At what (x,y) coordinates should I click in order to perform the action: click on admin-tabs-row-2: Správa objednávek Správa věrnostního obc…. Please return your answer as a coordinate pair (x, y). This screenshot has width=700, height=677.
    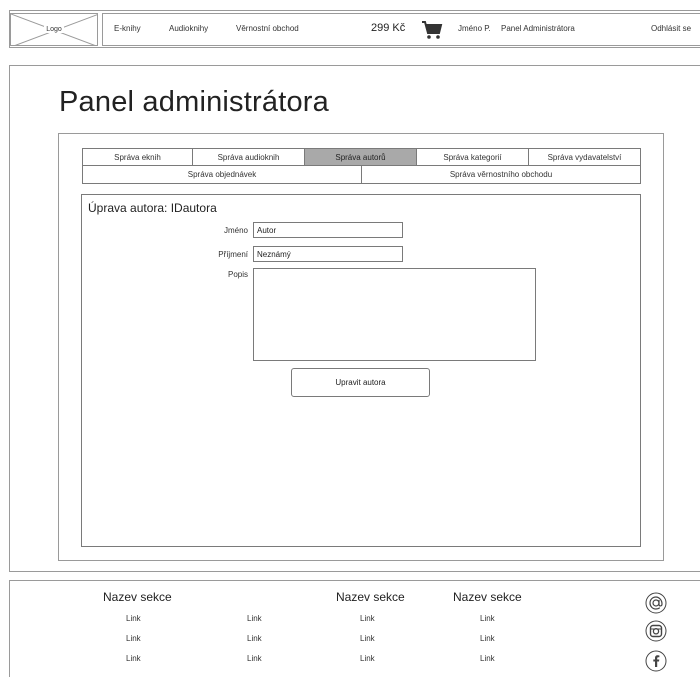
    Looking at the image, I should click on (361, 175).